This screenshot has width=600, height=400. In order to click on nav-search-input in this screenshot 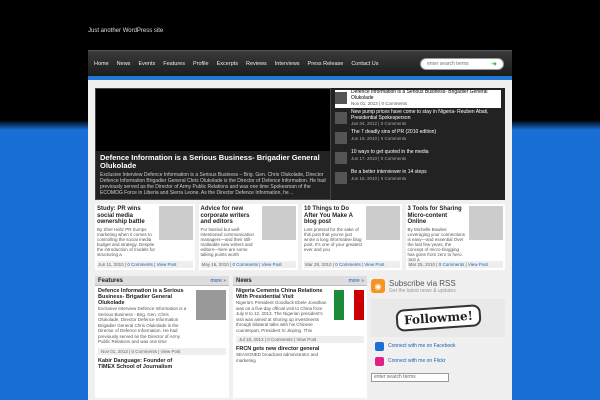, I will do `click(458, 64)`.